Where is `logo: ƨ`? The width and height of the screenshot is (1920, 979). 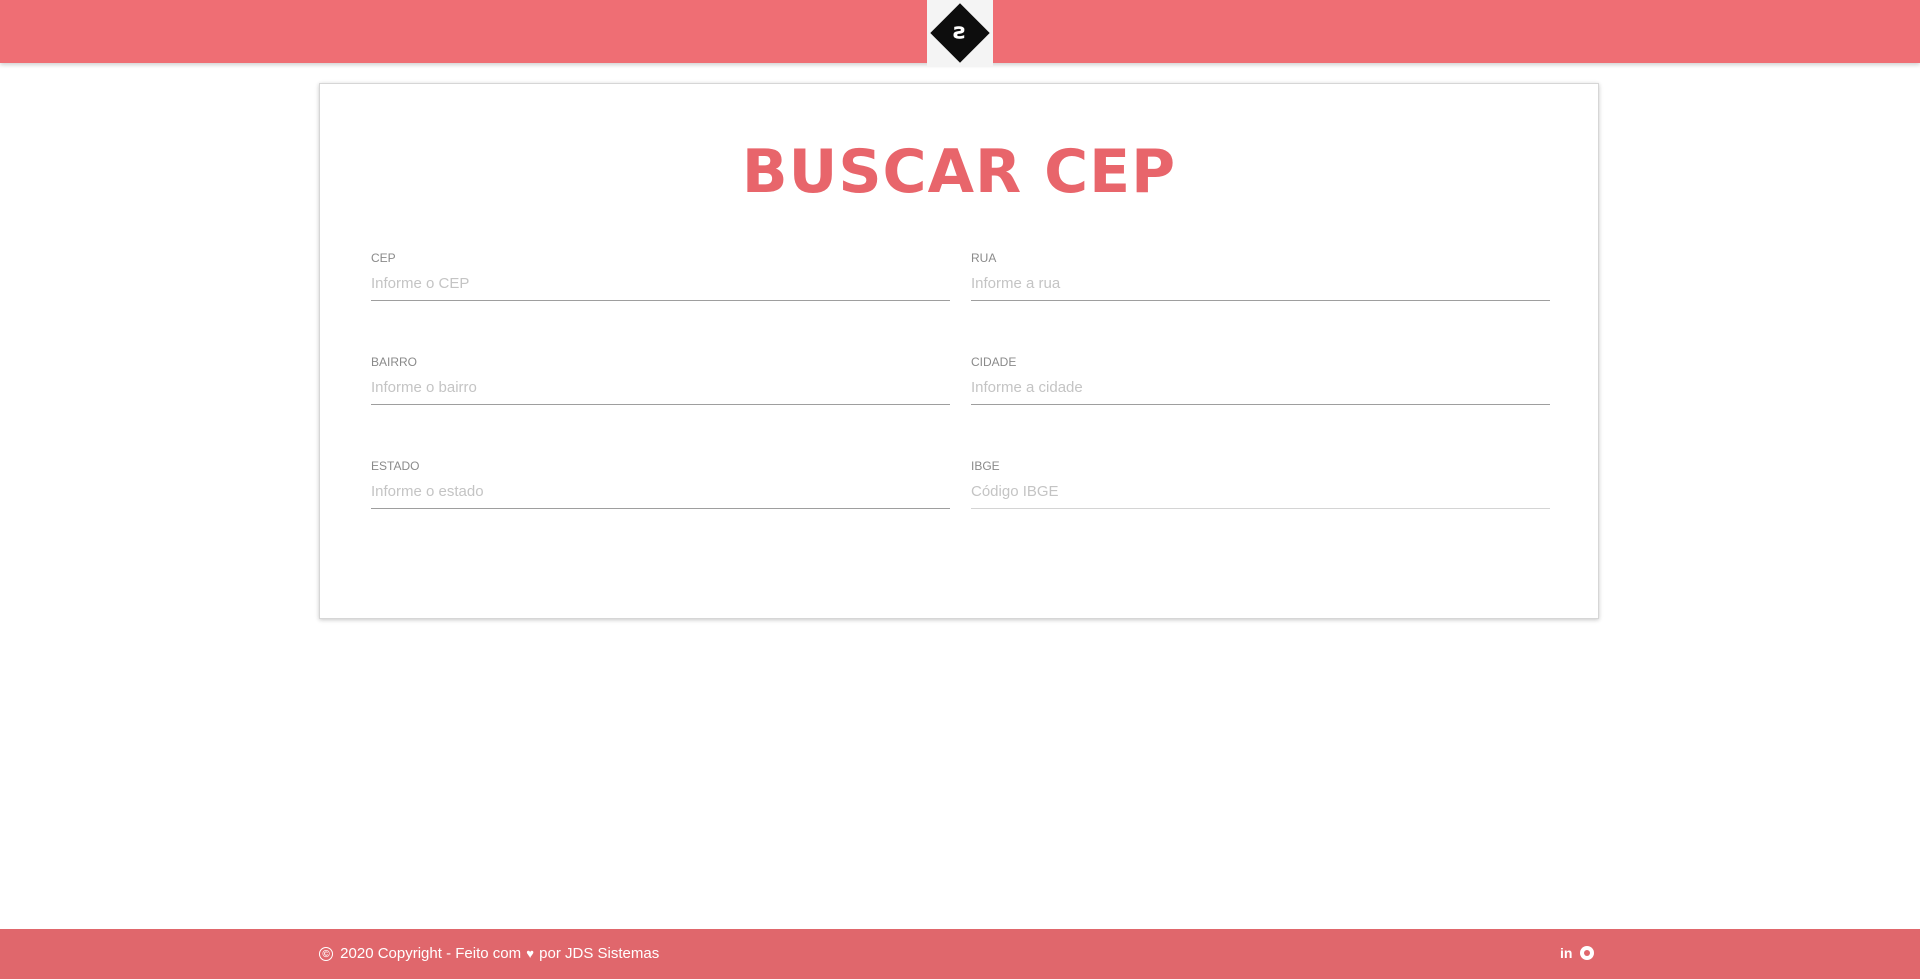 logo: ƨ is located at coordinates (960, 33).